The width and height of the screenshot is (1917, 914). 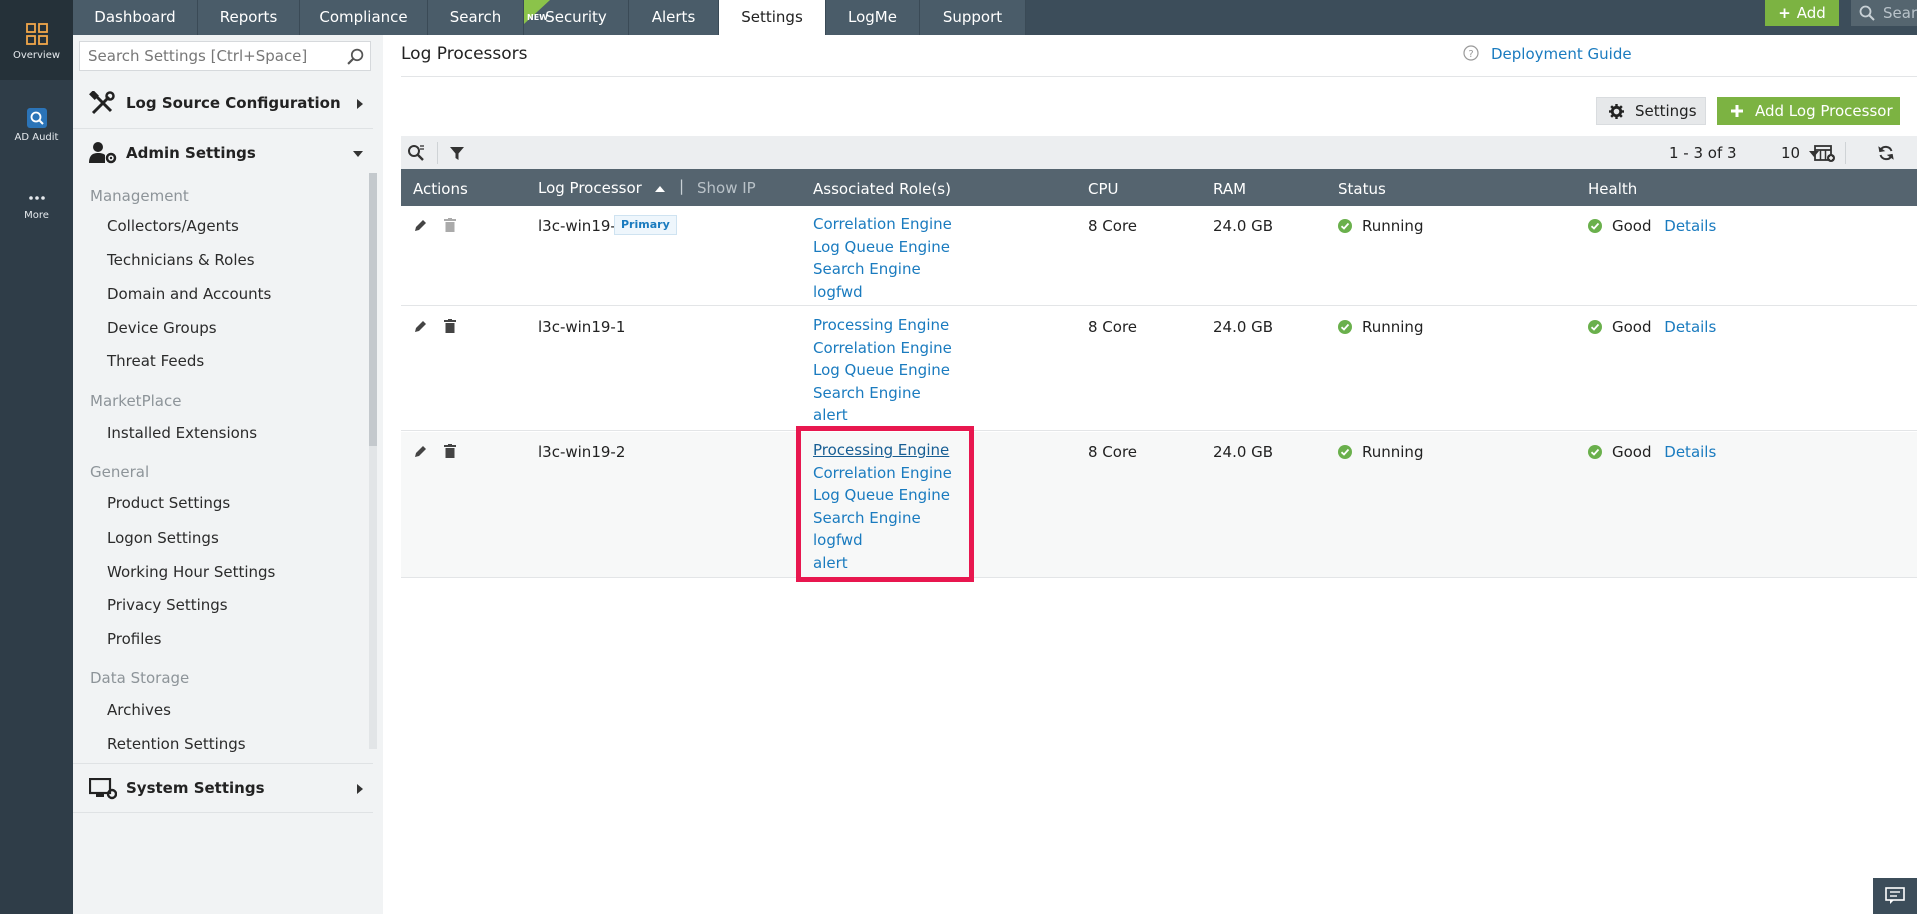 What do you see at coordinates (36, 198) in the screenshot?
I see `more-icon` at bounding box center [36, 198].